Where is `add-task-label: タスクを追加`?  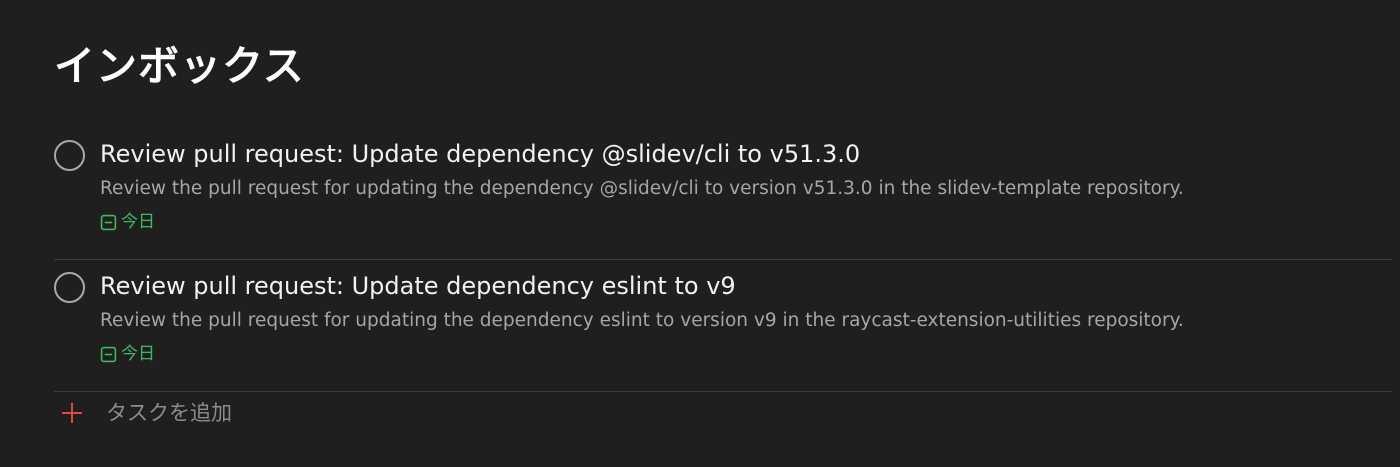 add-task-label: タスクを追加 is located at coordinates (169, 413).